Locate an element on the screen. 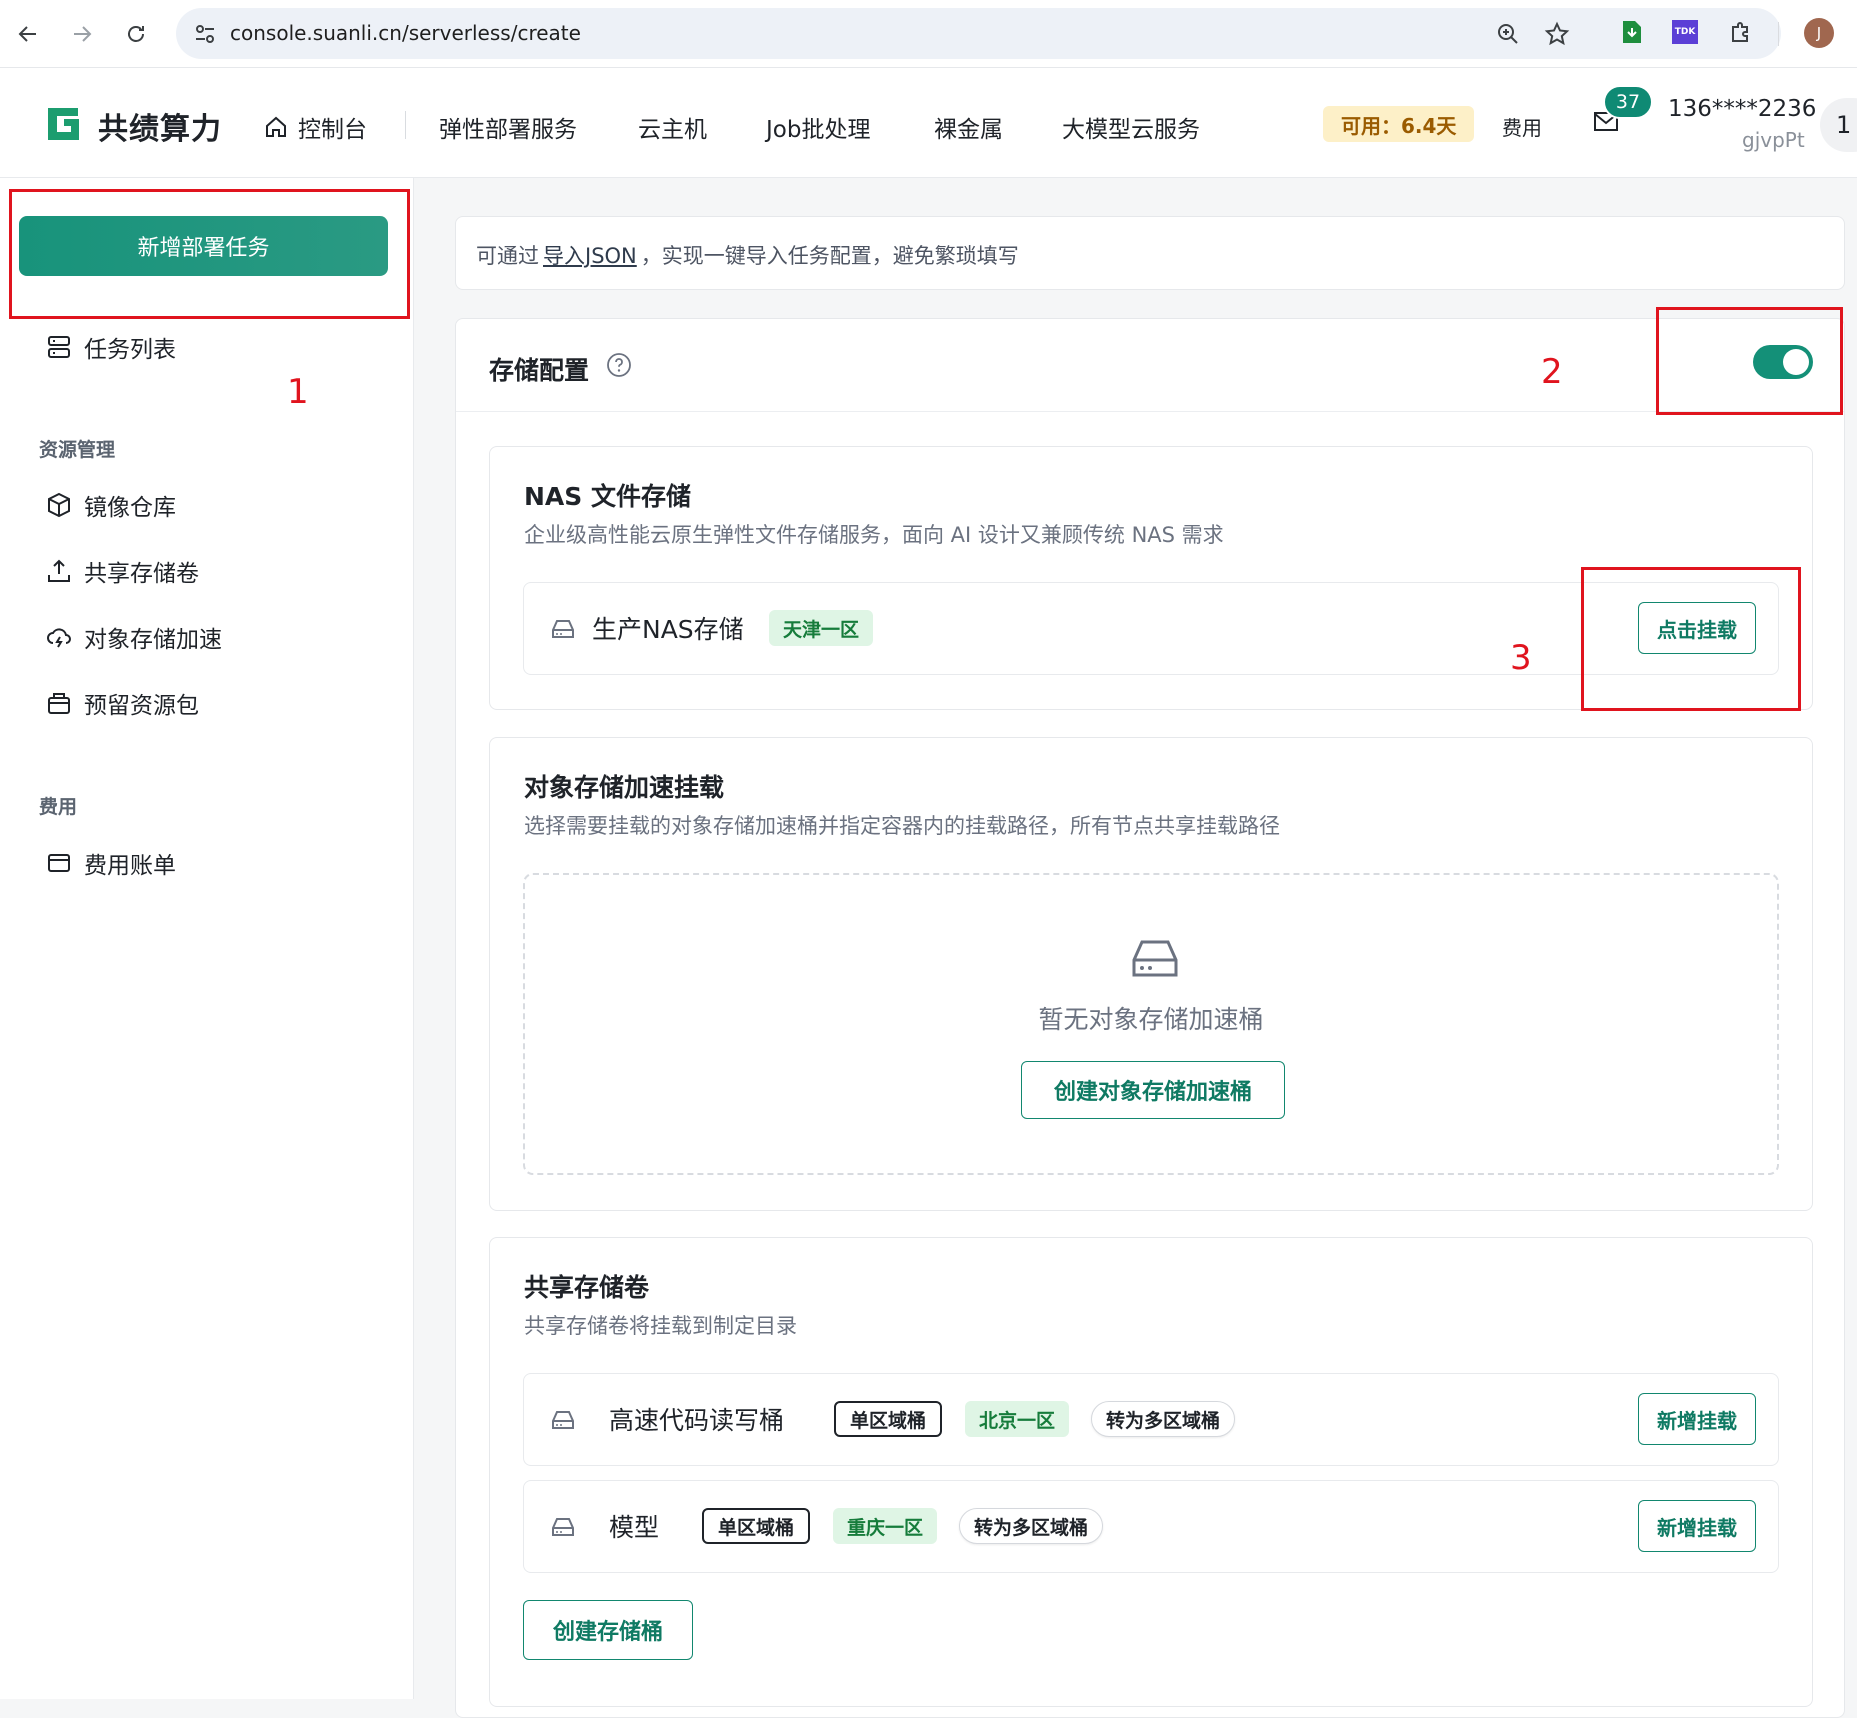  availability-badge: 可用：6.4天 is located at coordinates (1399, 124).